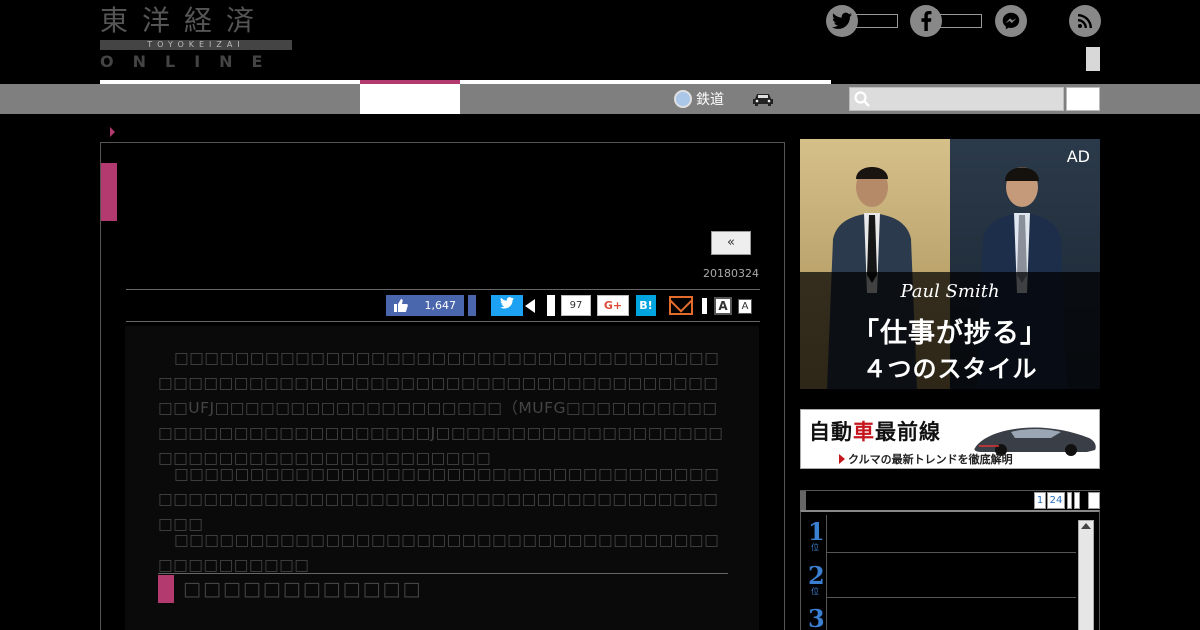 Image resolution: width=1200 pixels, height=630 pixels. Describe the element at coordinates (1056, 500) in the screenshot. I see `ranking-tab-24h: 24` at that location.